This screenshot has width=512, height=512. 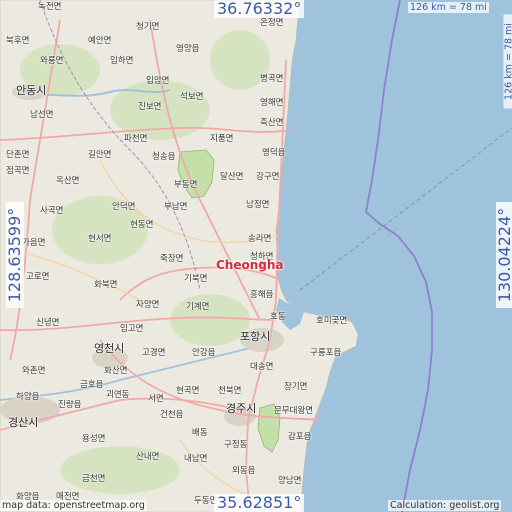 What do you see at coordinates (48, 323) in the screenshot?
I see `place-label: 신녕면` at bounding box center [48, 323].